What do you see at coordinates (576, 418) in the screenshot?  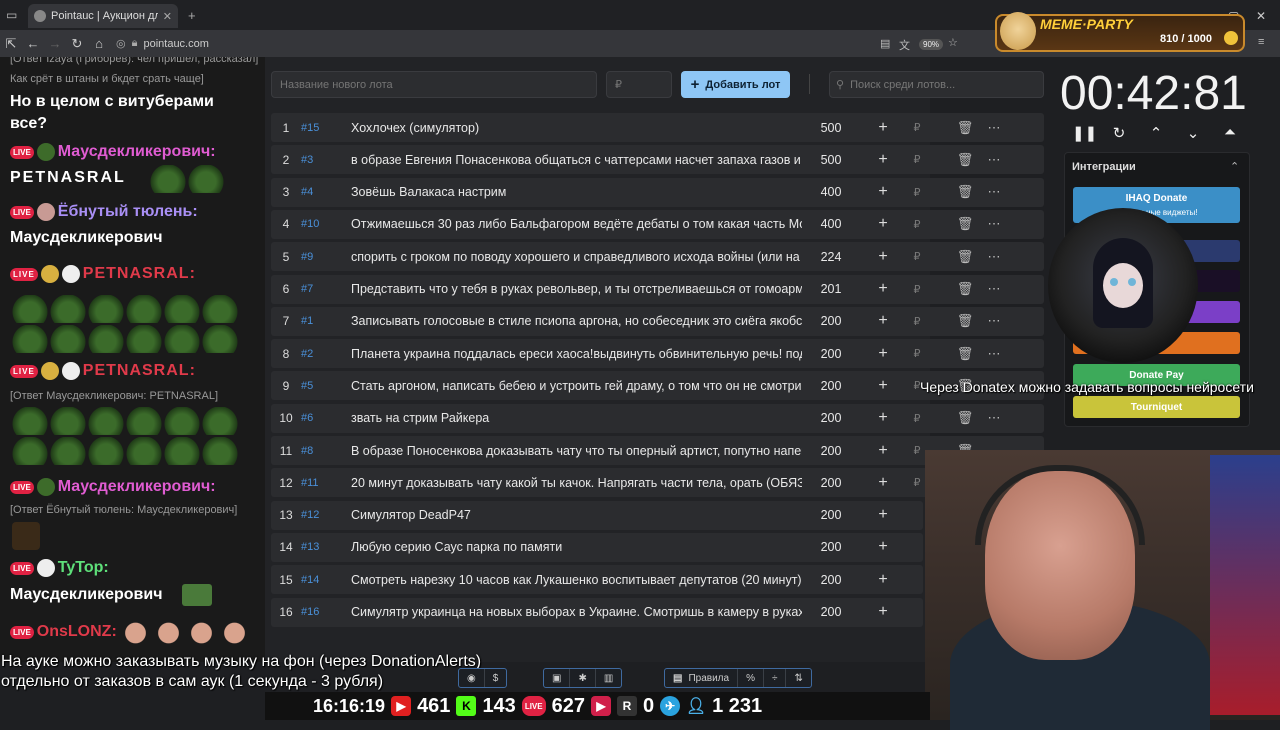 I see `lot-name: звать на стрим Райкера` at bounding box center [576, 418].